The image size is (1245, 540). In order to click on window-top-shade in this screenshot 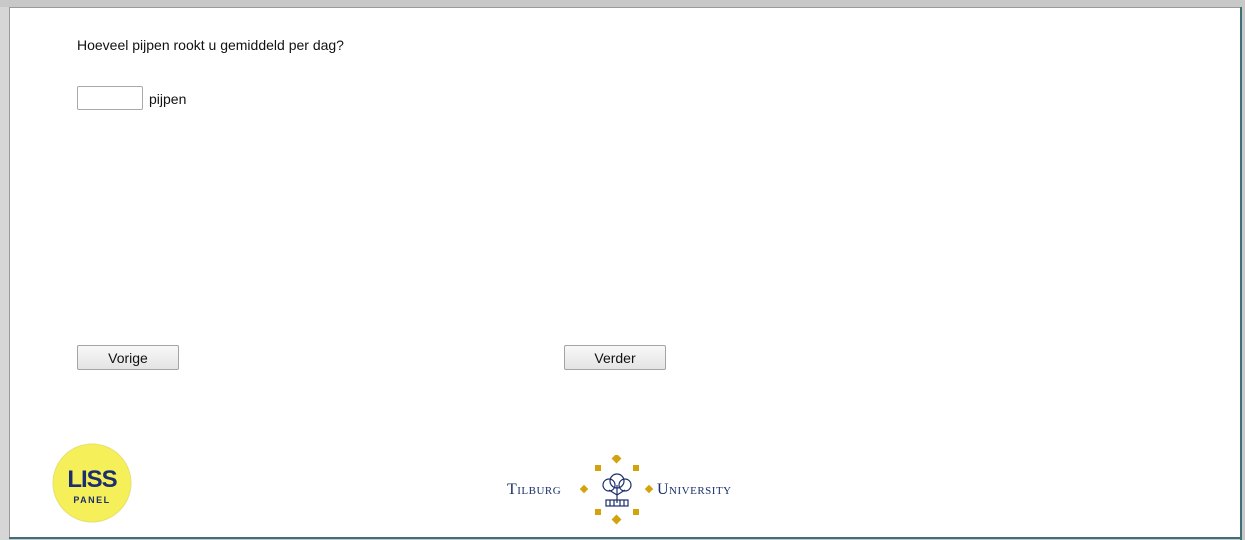, I will do `click(622, 3)`.